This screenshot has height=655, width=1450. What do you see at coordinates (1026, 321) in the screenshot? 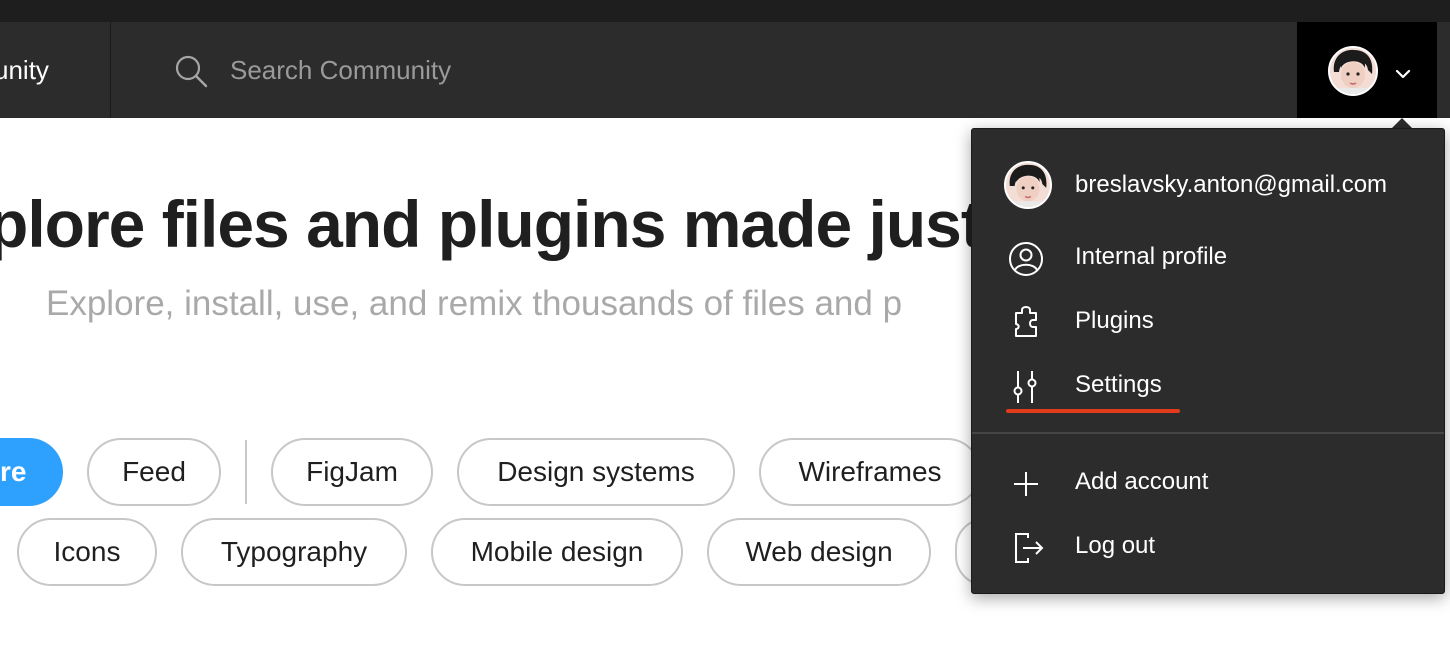
I see `plugin-icon` at bounding box center [1026, 321].